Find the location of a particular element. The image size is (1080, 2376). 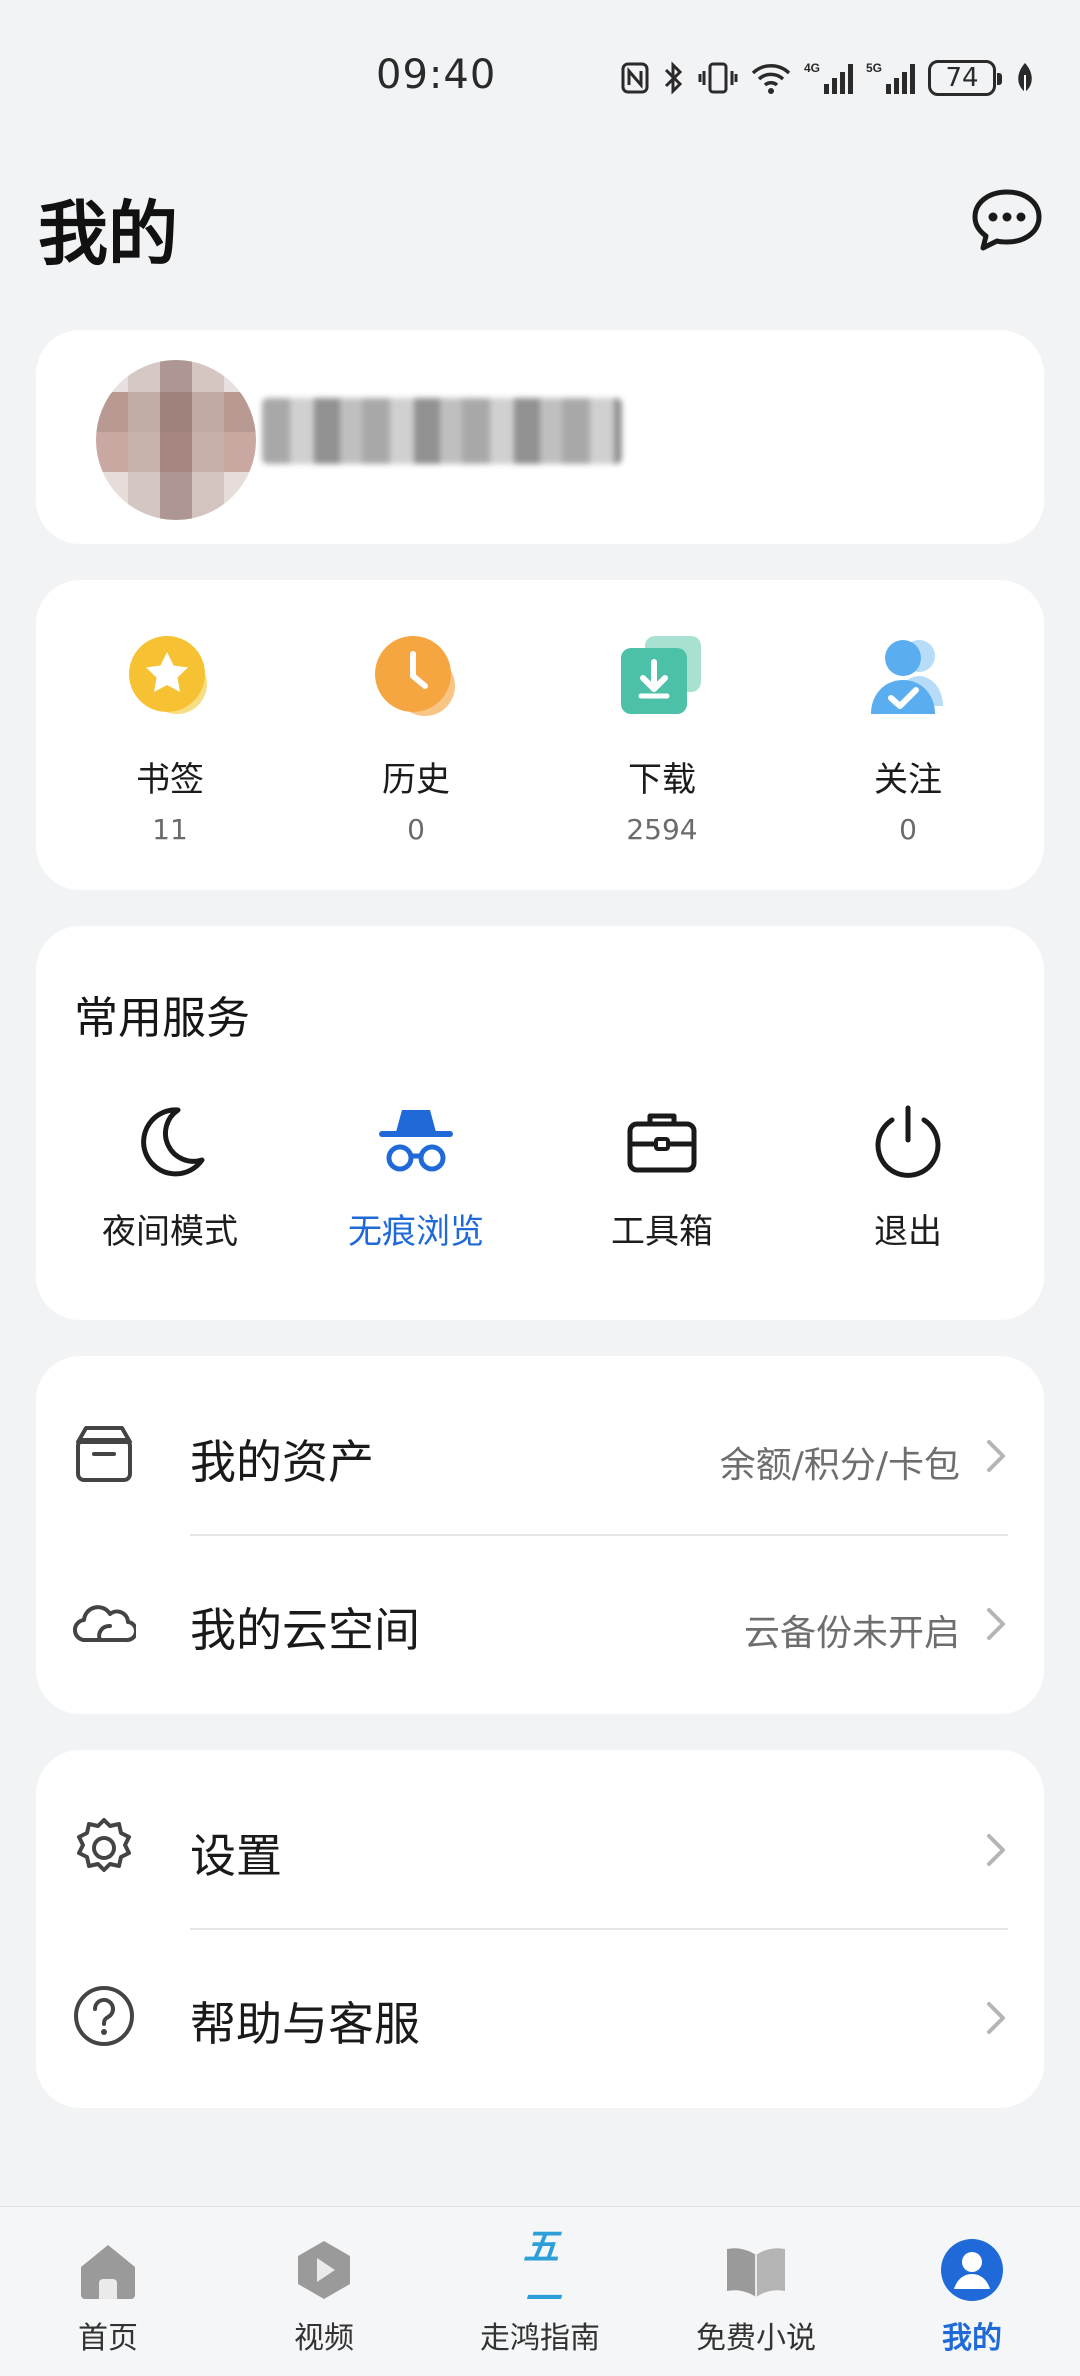

stat-history: 历史 0 is located at coordinates (416, 739).